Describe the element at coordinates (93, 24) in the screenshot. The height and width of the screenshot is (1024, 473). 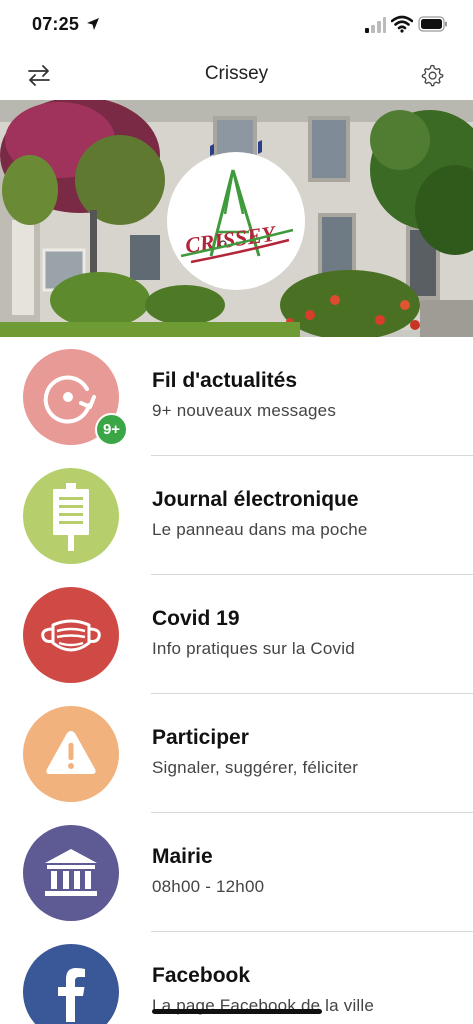
I see `location-arrow-icon` at that location.